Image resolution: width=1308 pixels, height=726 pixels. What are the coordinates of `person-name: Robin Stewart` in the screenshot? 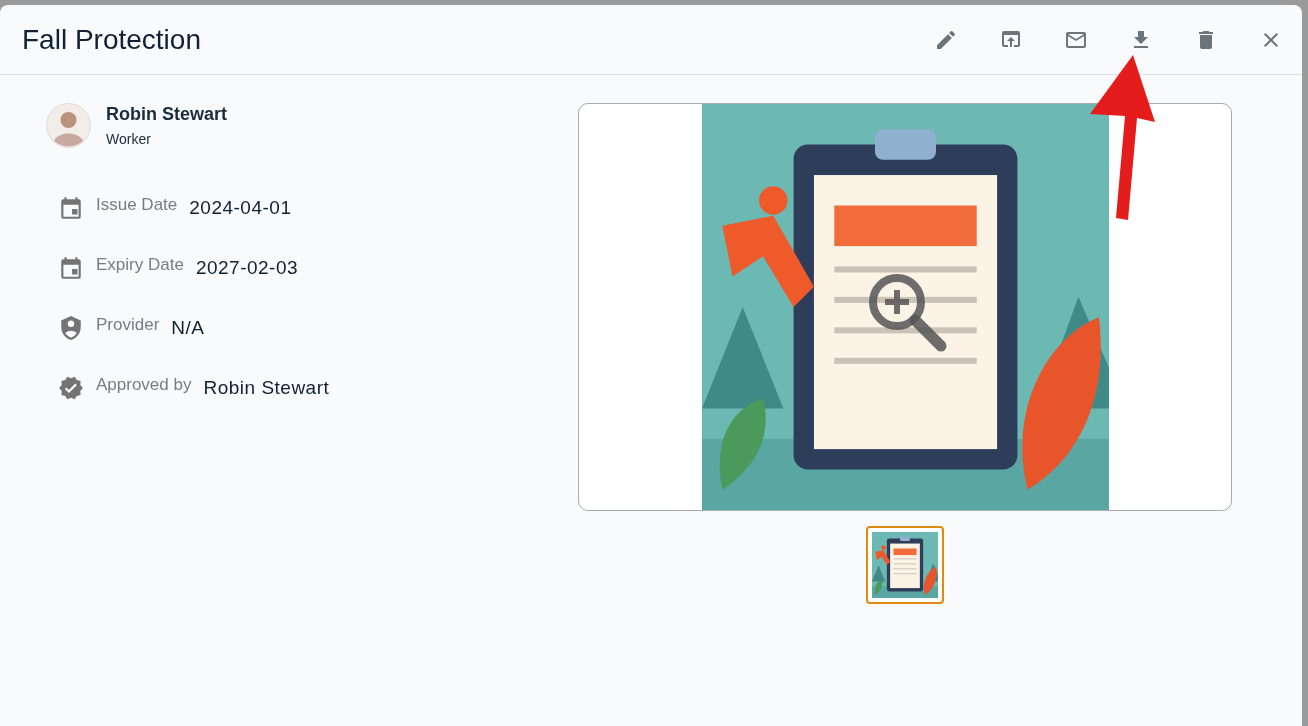 It's located at (166, 114).